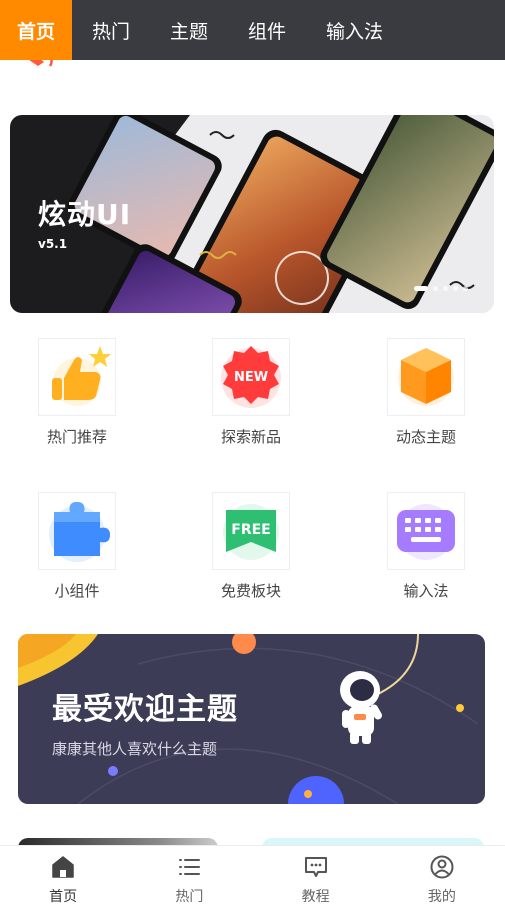  I want to click on category-label: 免费板块, so click(250, 591).